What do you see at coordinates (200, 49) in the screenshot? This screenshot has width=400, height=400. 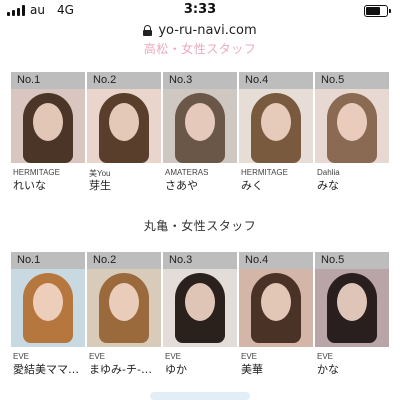 I see `section-title-takamatsu: 高松・女性スタッフ` at bounding box center [200, 49].